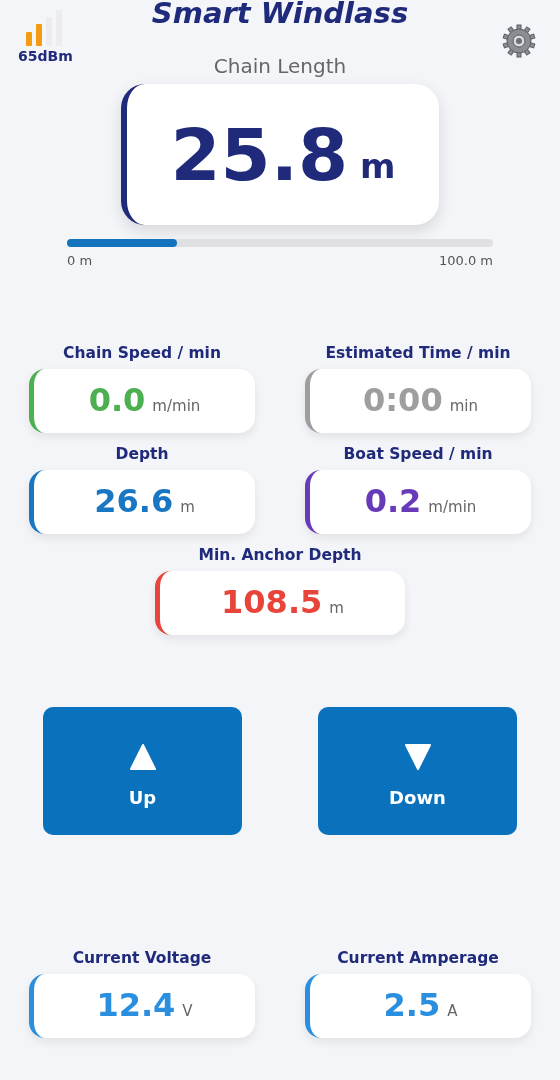 The height and width of the screenshot is (1080, 560). Describe the element at coordinates (418, 353) in the screenshot. I see `metric-label: Estimated Time / min` at that location.